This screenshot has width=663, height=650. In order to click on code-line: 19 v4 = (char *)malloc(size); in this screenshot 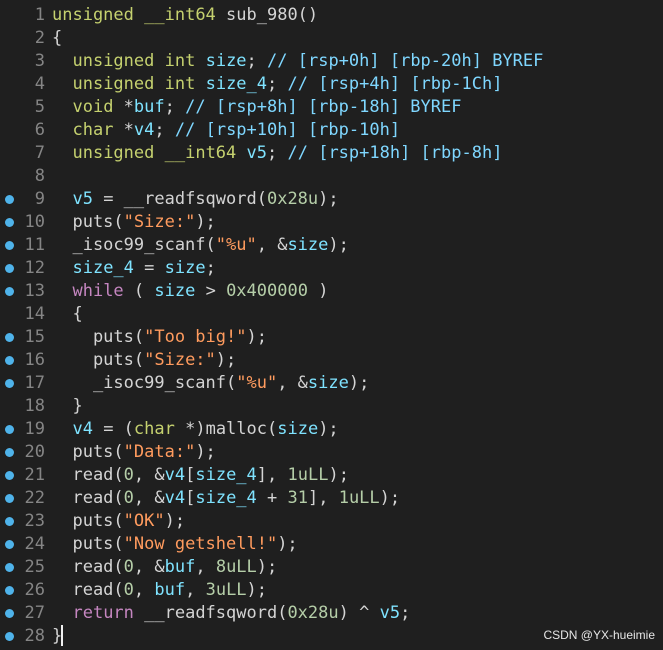, I will do `click(331, 429)`.